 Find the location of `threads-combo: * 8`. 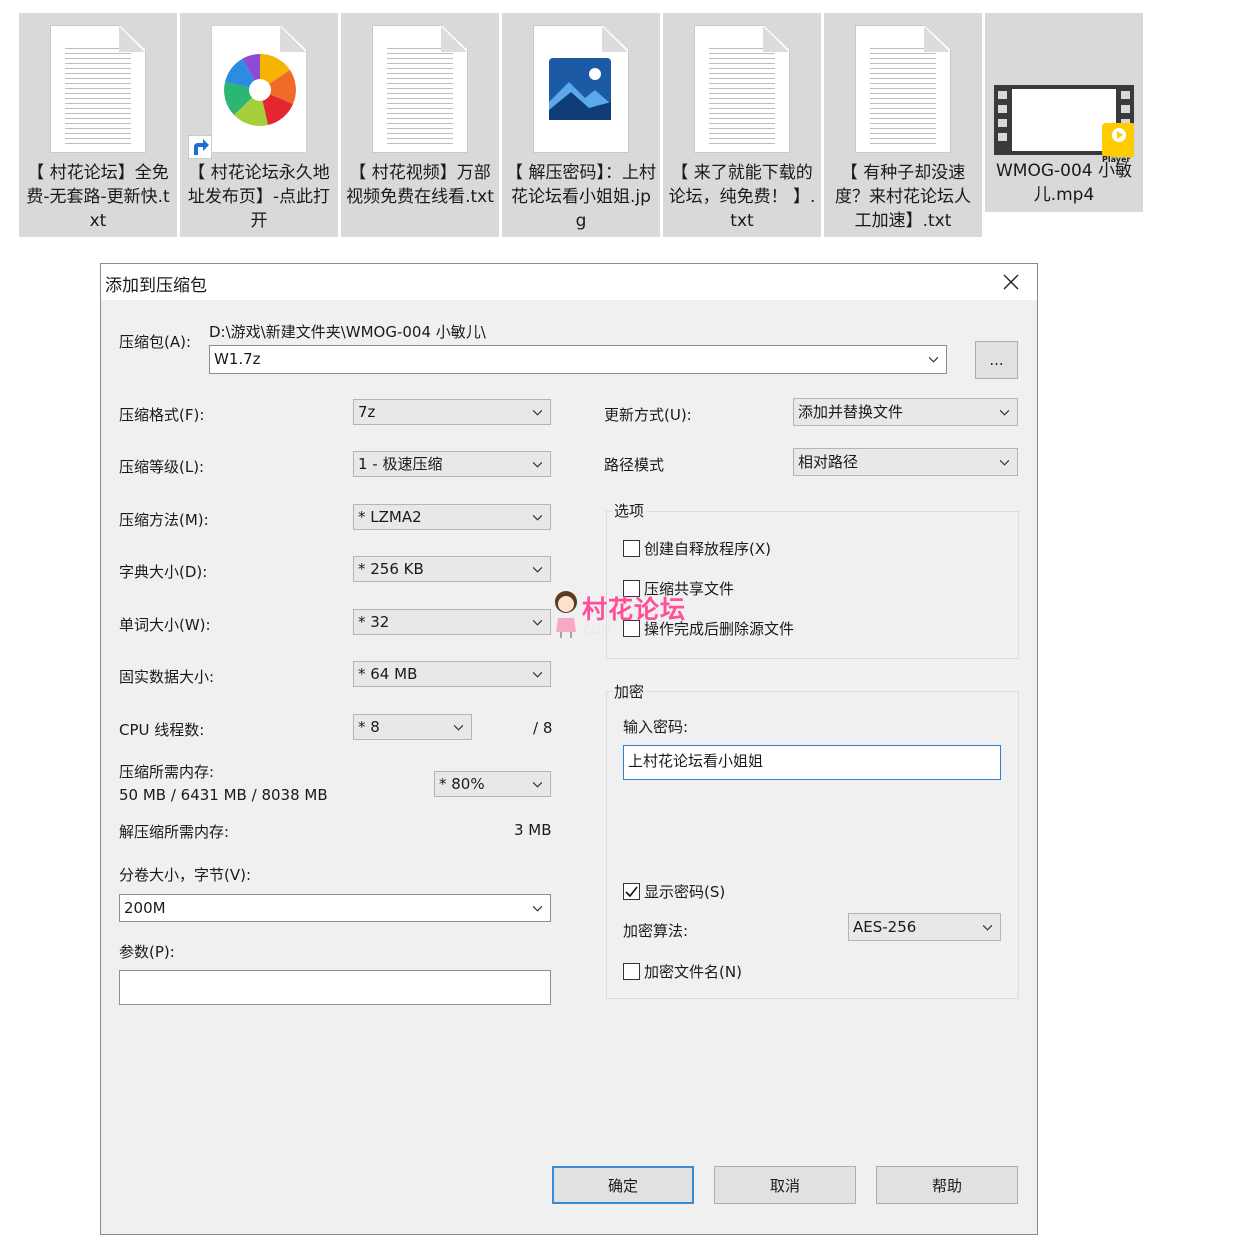

threads-combo: * 8 is located at coordinates (412, 727).